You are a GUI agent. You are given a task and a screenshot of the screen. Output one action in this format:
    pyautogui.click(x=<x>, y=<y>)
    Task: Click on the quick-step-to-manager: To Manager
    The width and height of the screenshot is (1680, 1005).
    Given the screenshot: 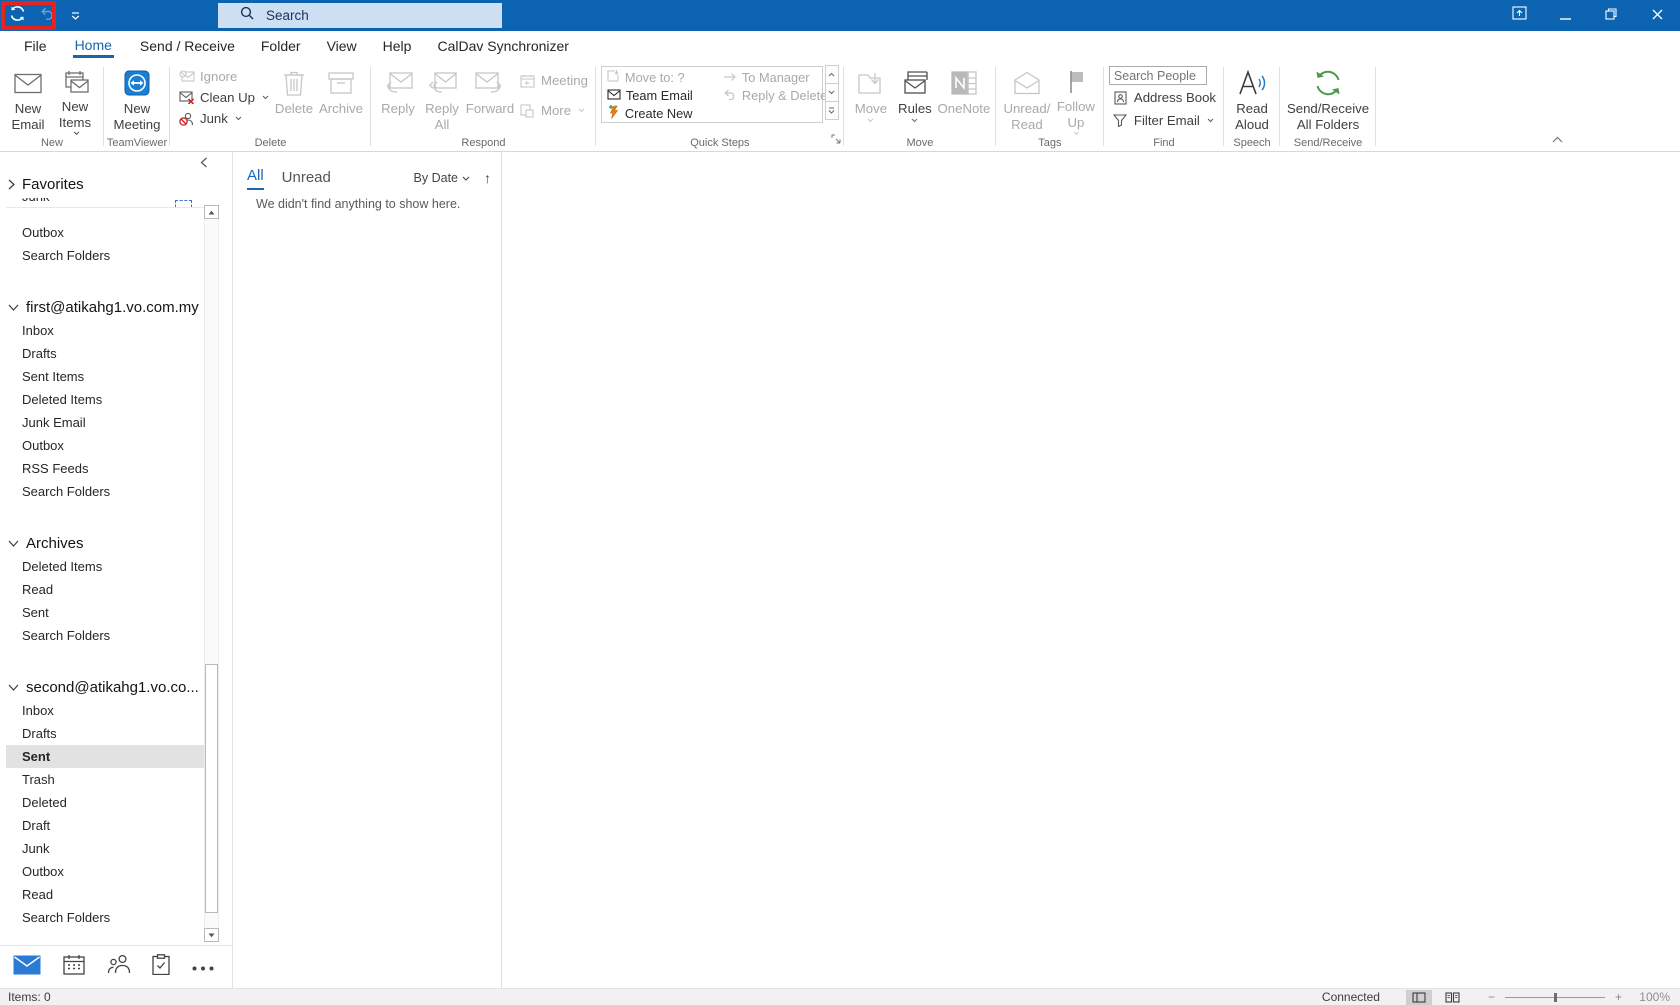 What is the action you would take?
    pyautogui.click(x=771, y=77)
    